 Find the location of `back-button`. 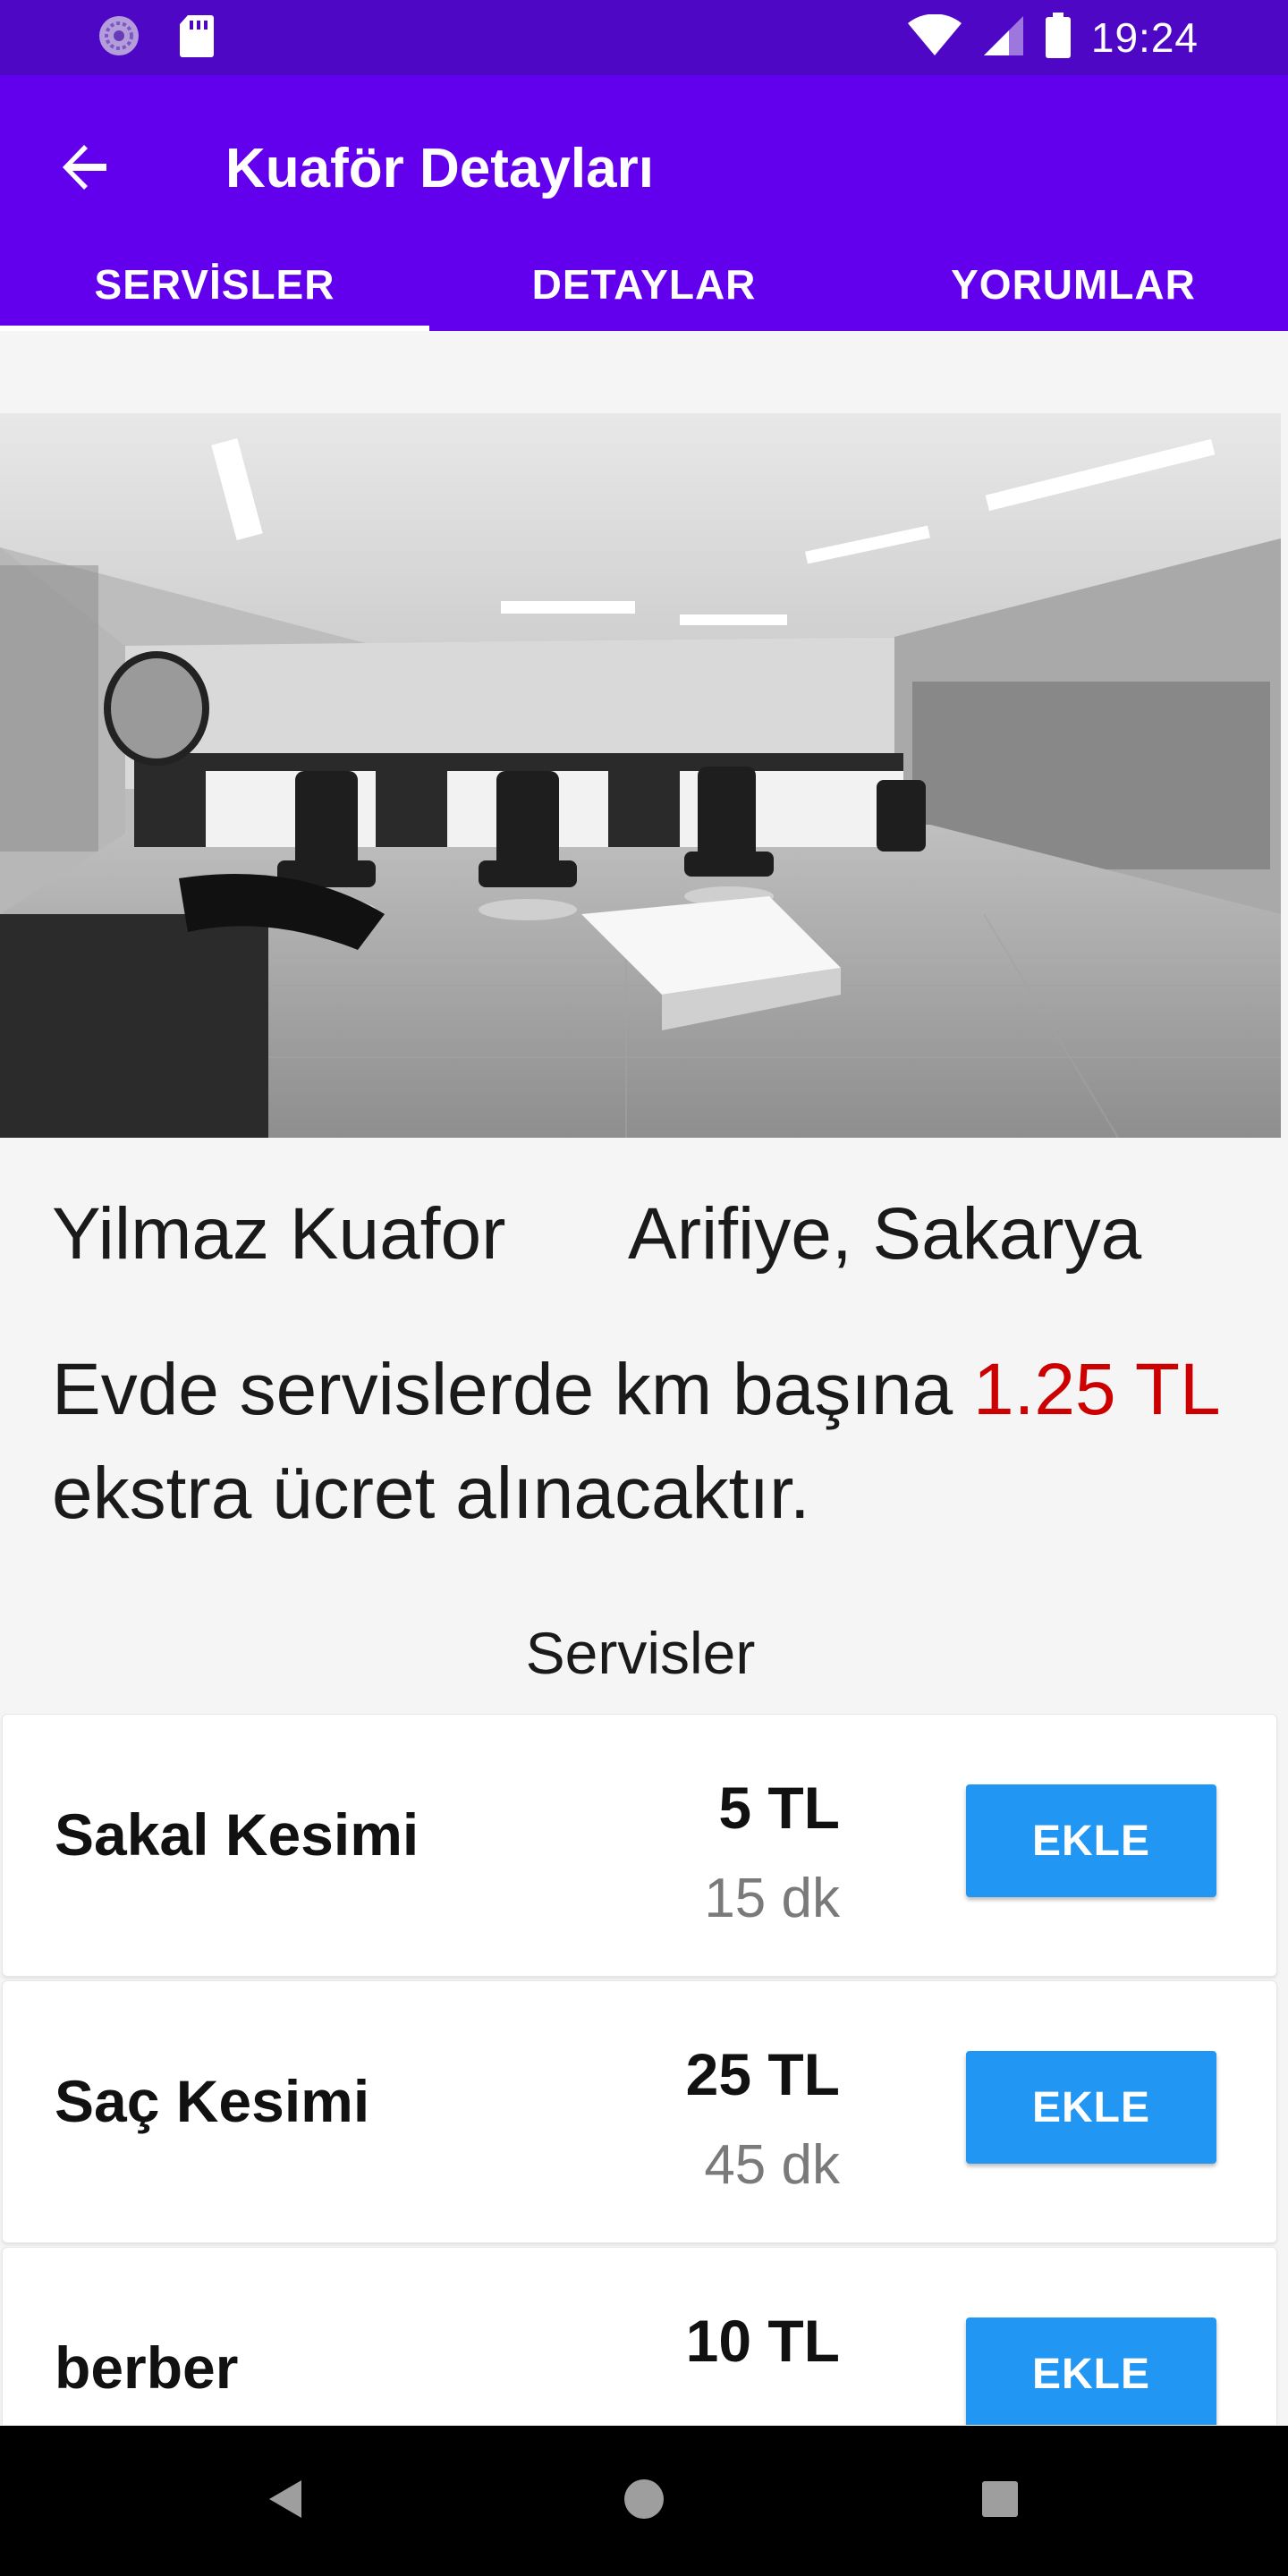

back-button is located at coordinates (85, 169).